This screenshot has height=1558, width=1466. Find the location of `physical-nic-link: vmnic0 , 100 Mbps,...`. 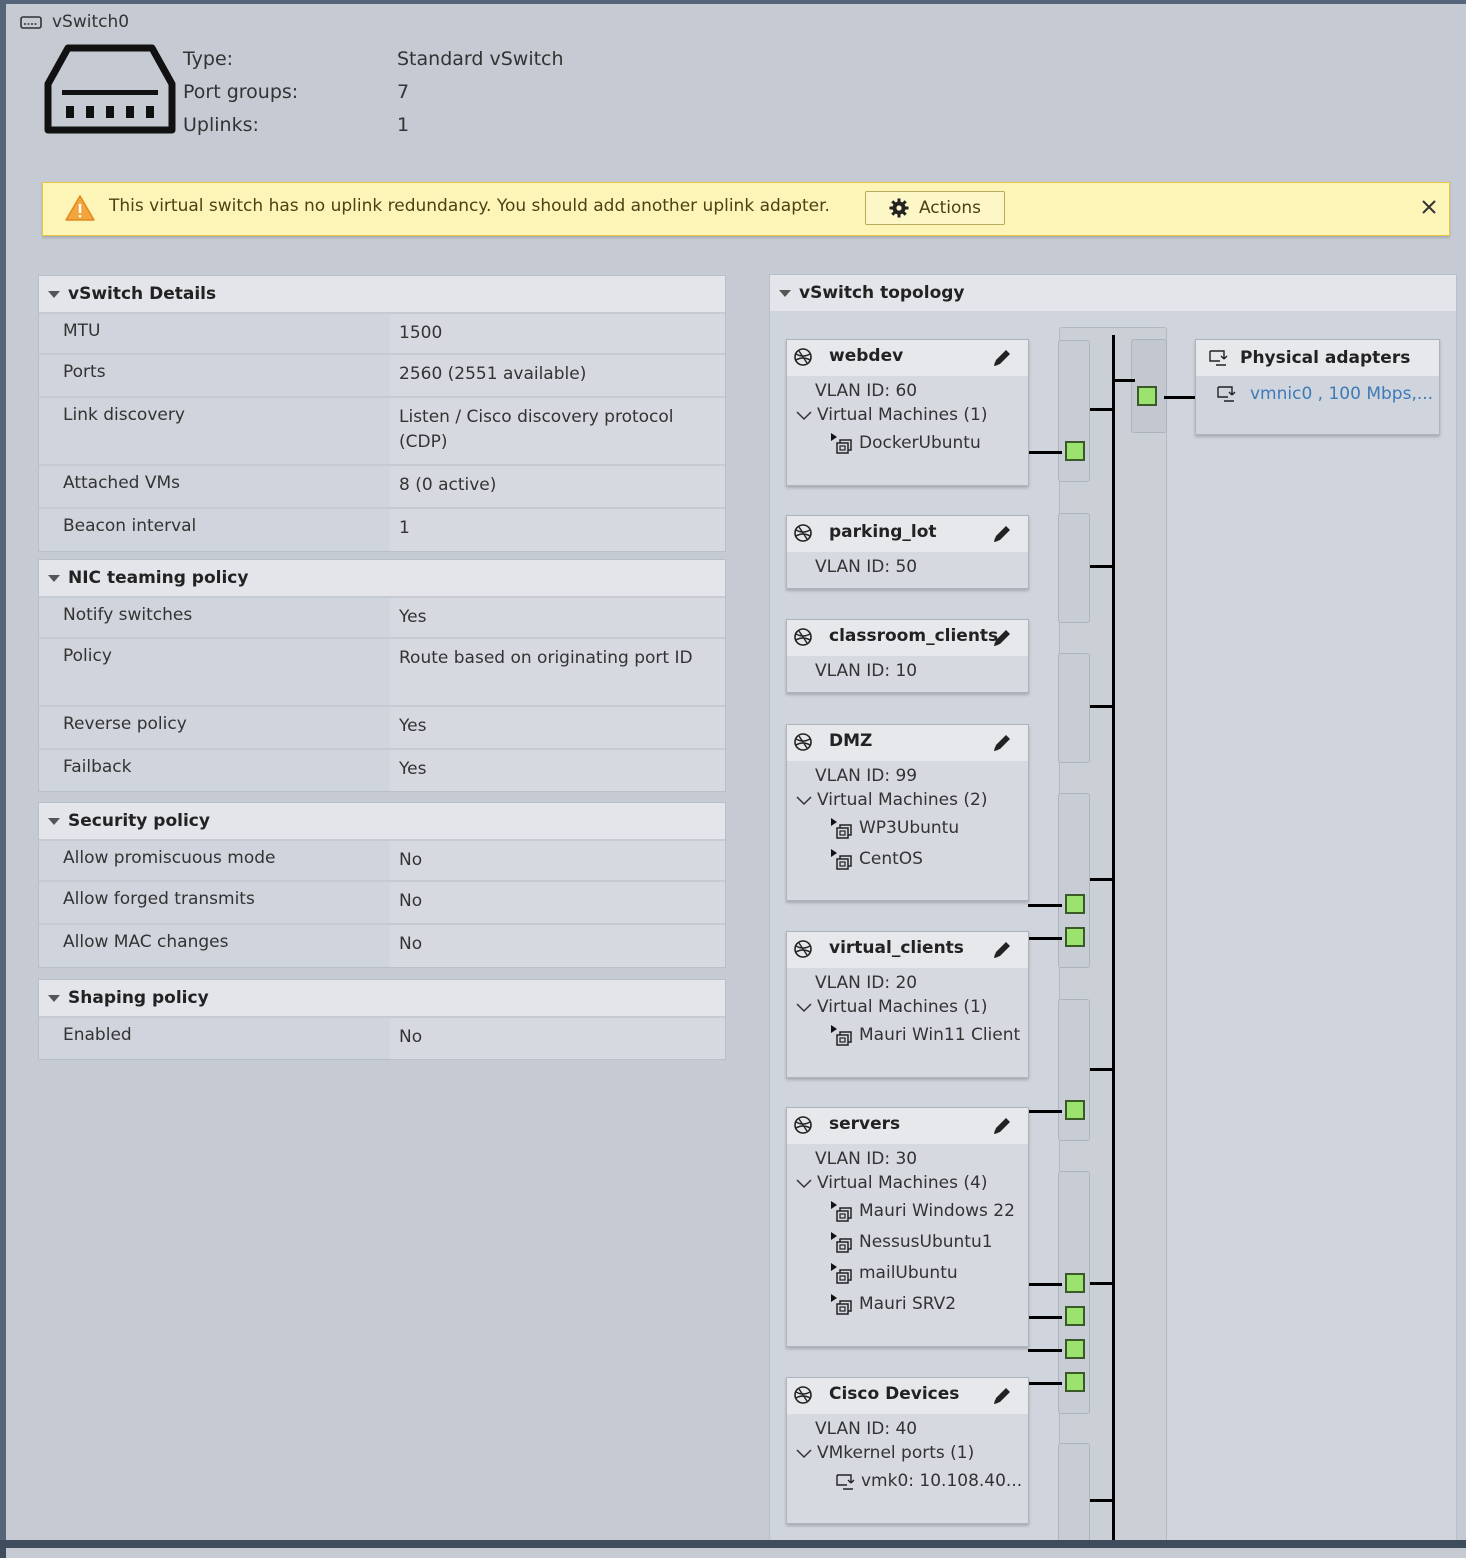

physical-nic-link: vmnic0 , 100 Mbps,... is located at coordinates (1341, 394).